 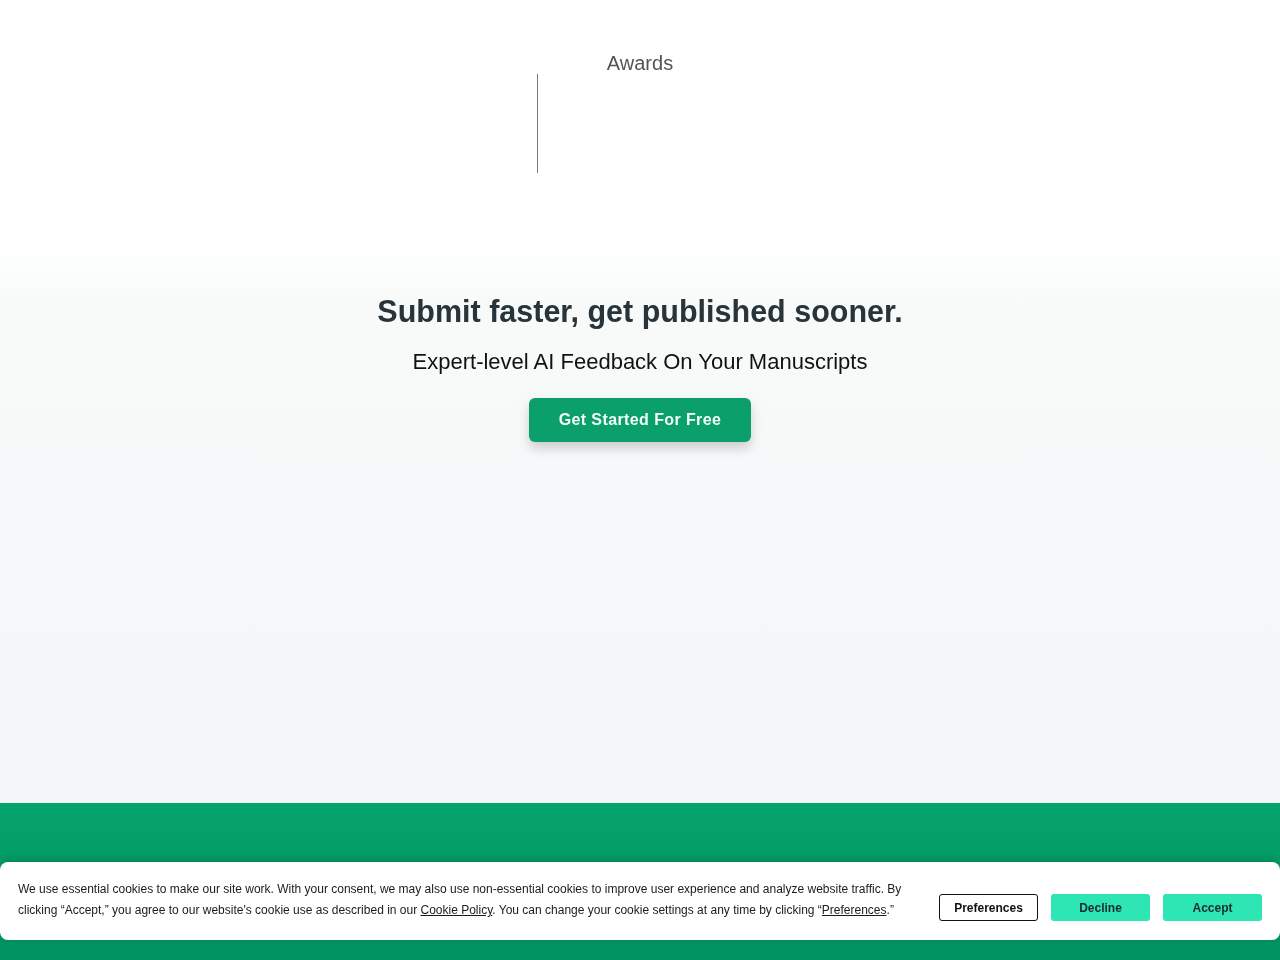 I want to click on preferences-button: Preferences, so click(x=988, y=907).